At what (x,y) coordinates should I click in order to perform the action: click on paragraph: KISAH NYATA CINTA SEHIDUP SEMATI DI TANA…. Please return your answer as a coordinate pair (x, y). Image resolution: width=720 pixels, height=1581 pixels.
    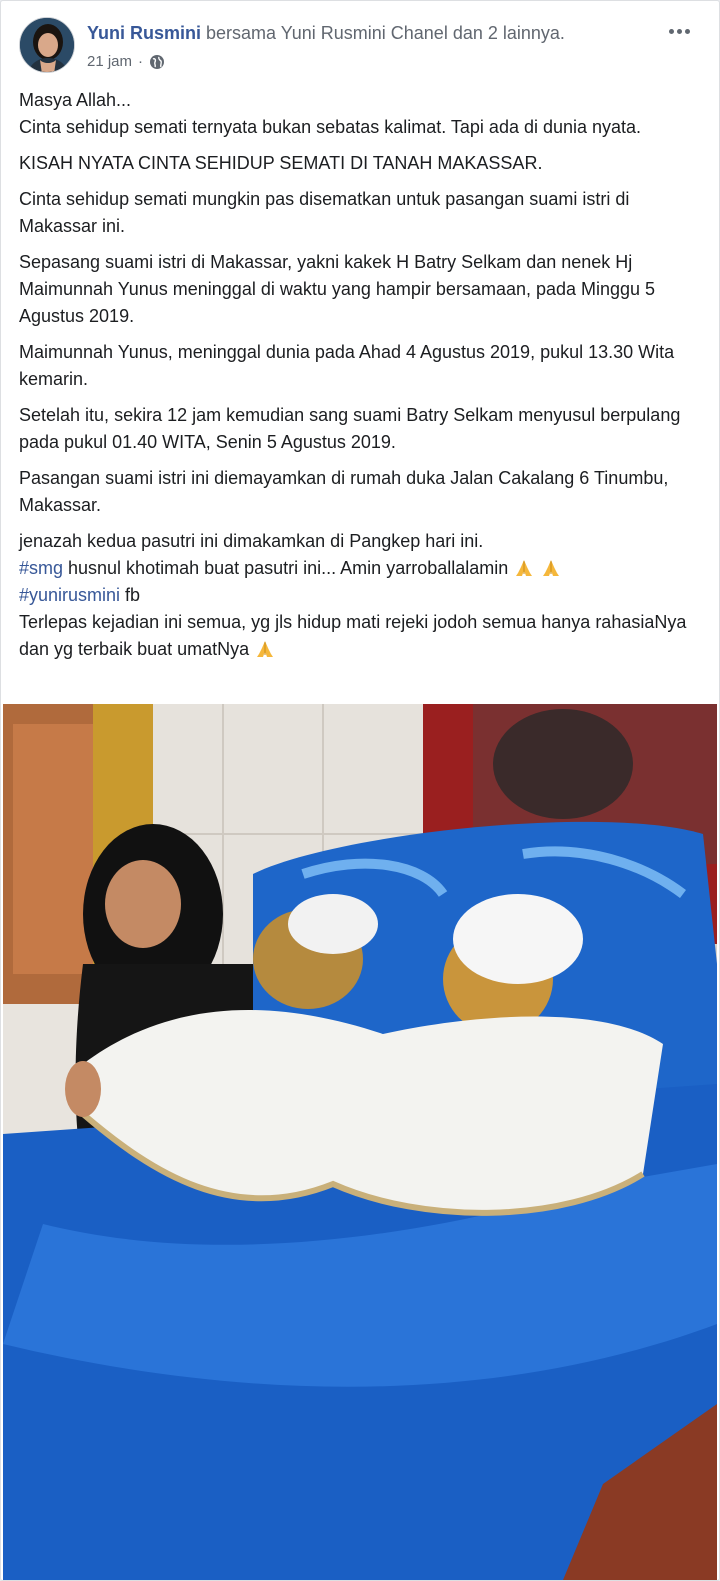
    Looking at the image, I should click on (281, 163).